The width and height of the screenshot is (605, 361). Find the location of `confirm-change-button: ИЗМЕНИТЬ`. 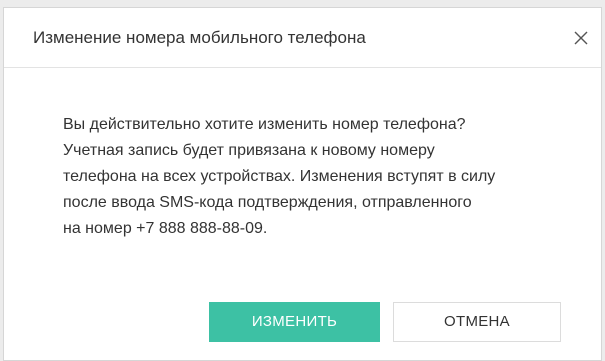

confirm-change-button: ИЗМЕНИТЬ is located at coordinates (294, 322).